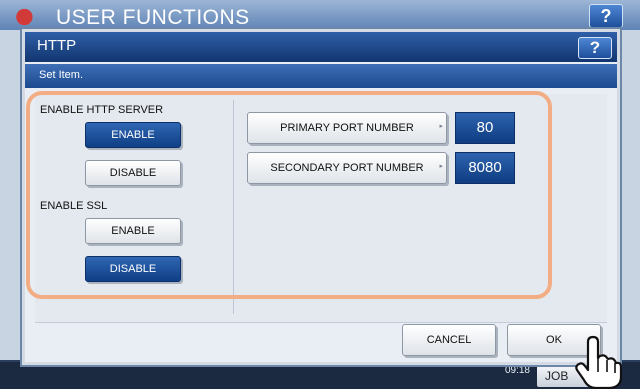 The width and height of the screenshot is (640, 389). What do you see at coordinates (27, 17) in the screenshot?
I see `logo-icon` at bounding box center [27, 17].